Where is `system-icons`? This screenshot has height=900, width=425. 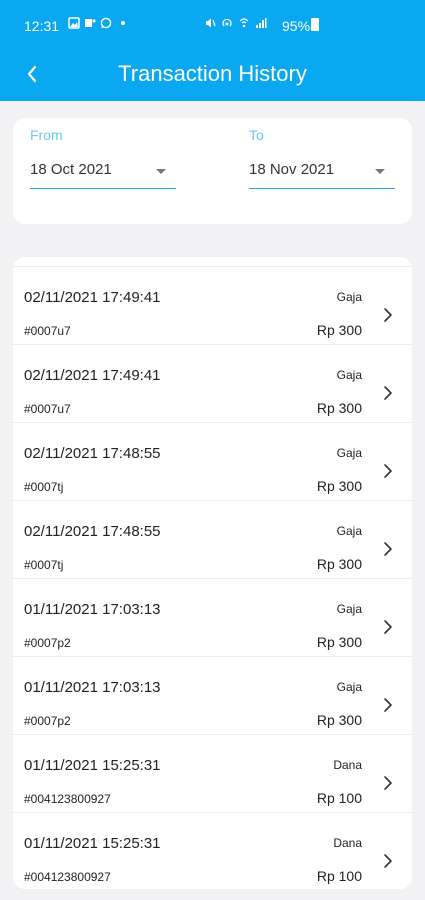
system-icons is located at coordinates (235, 23).